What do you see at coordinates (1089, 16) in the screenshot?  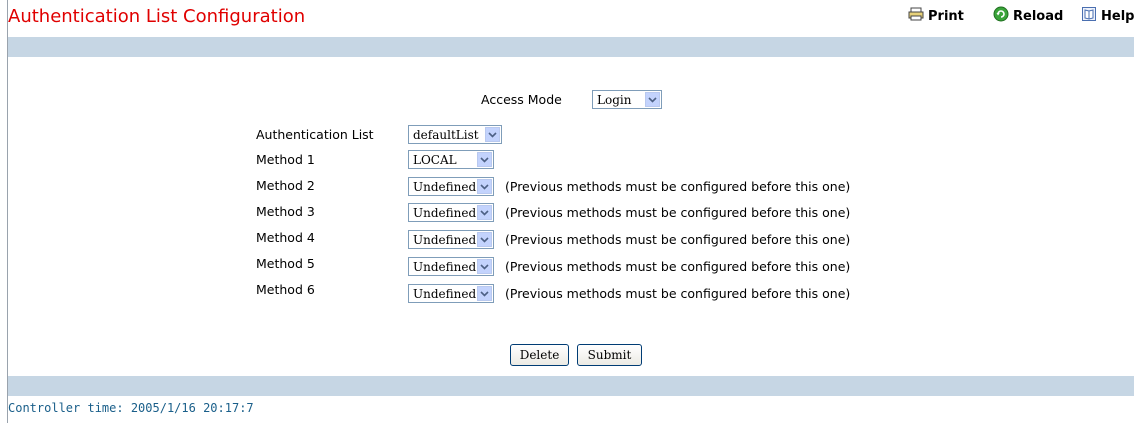 I see `help-book-icon` at bounding box center [1089, 16].